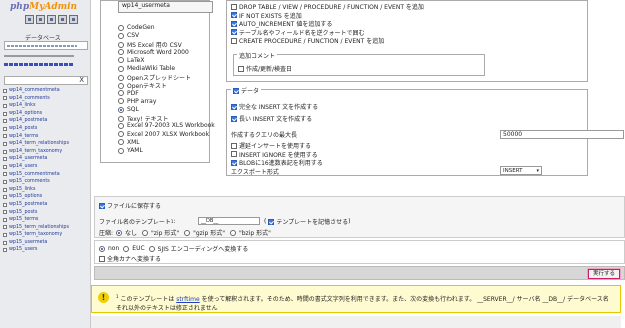 This screenshot has height=328, width=625. I want to click on format-option: Microsoft Word 2000, so click(153, 52).